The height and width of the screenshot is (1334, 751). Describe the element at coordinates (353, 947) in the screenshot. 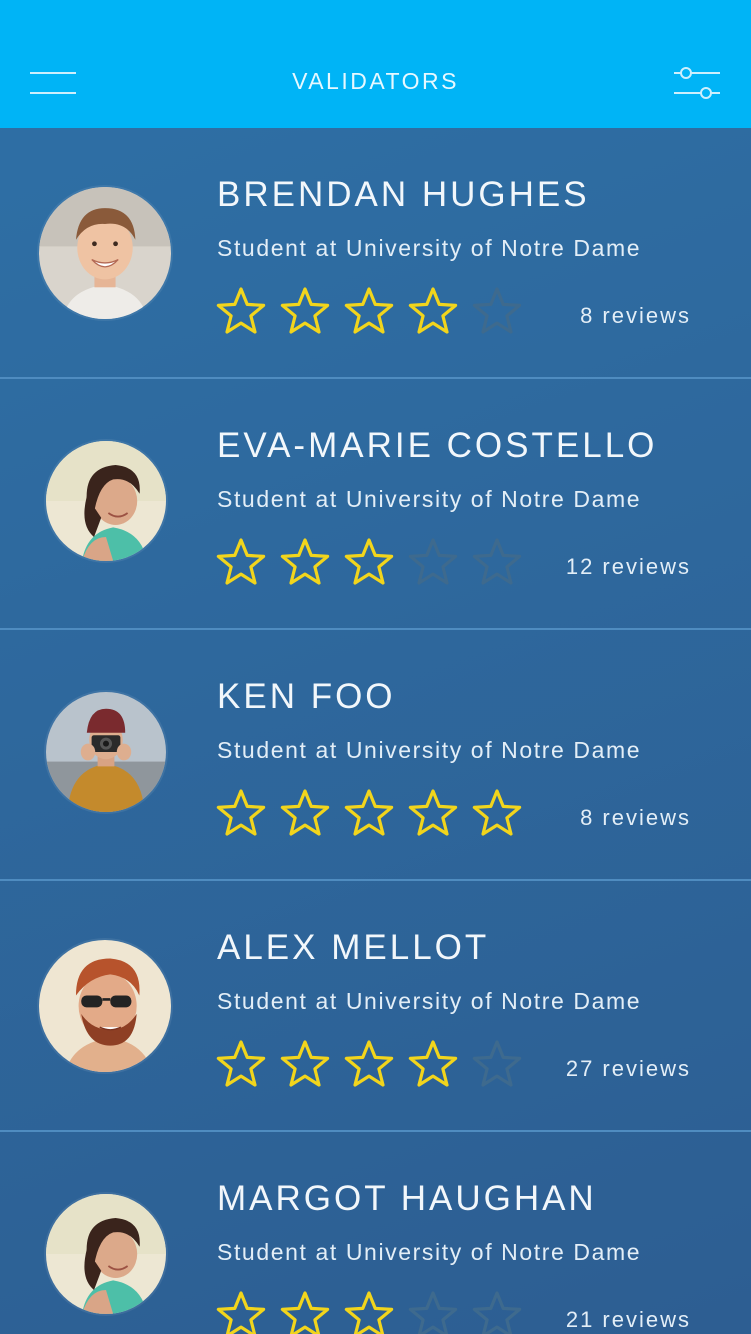

I see `validator-name: ALEX MELLOT` at that location.